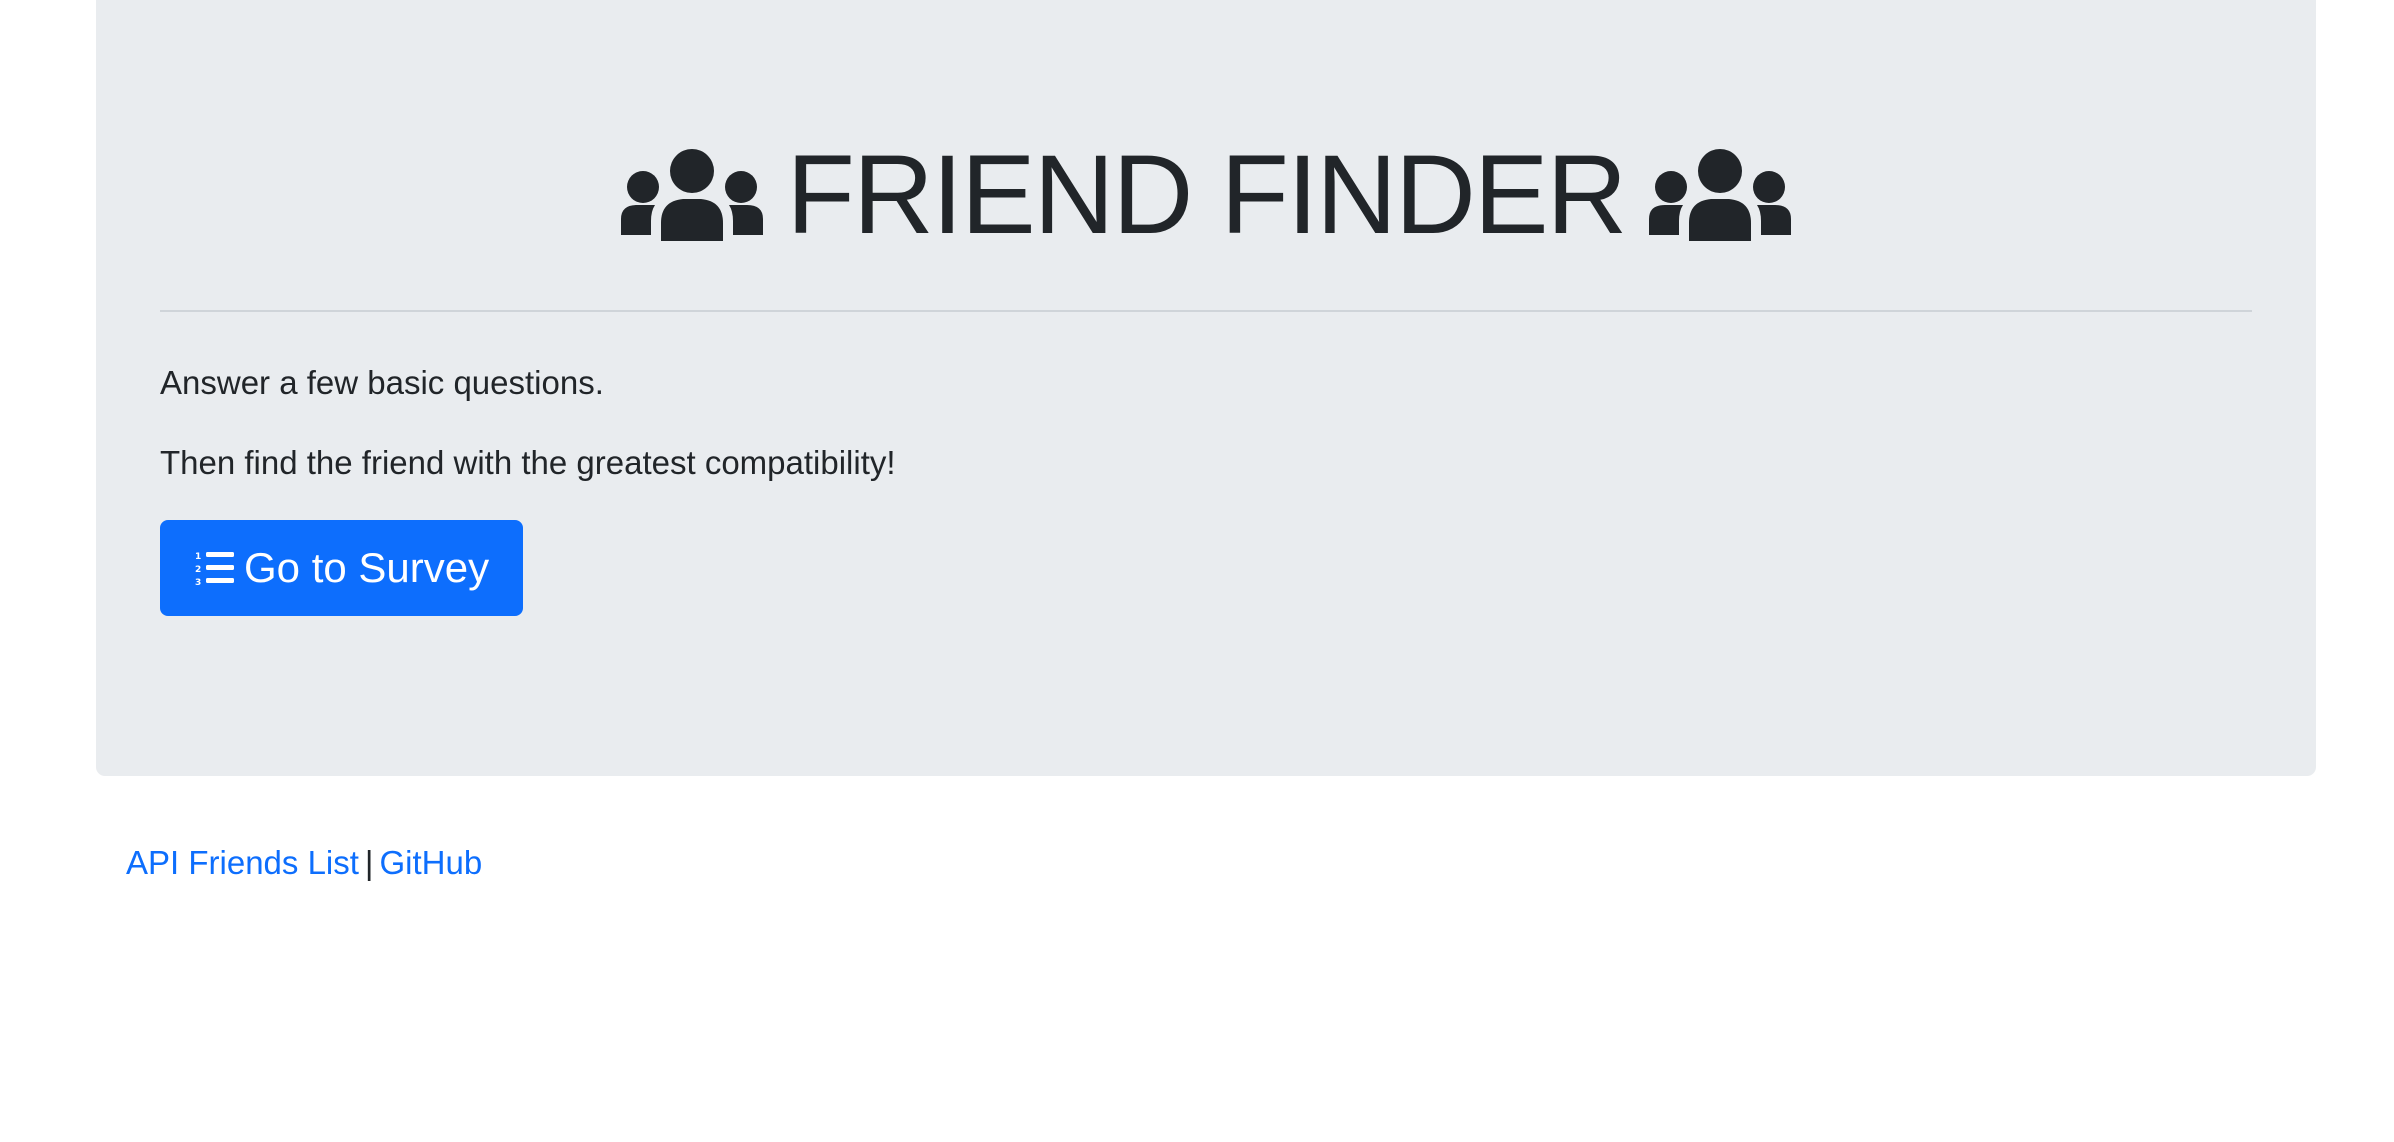 The height and width of the screenshot is (1142, 2394). Describe the element at coordinates (198, 557) in the screenshot. I see `svg-text: 1` at that location.